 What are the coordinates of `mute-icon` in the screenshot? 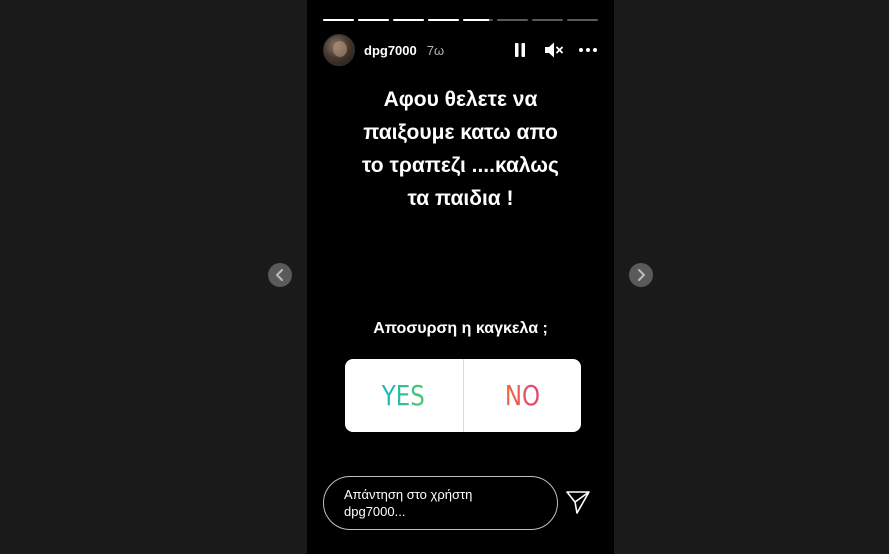 It's located at (554, 50).